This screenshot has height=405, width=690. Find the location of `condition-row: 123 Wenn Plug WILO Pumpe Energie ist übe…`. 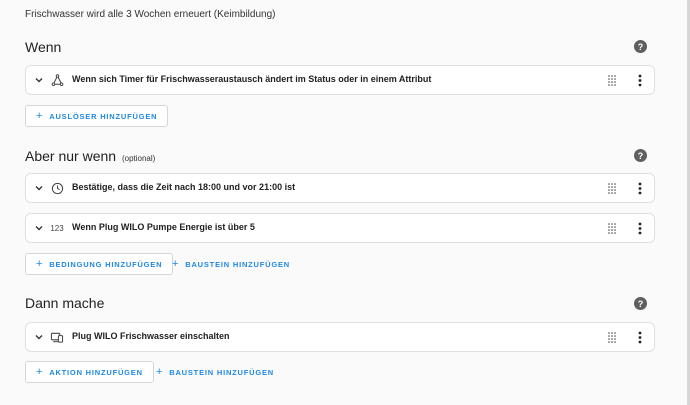

condition-row: 123 Wenn Plug WILO Pumpe Energie ist übe… is located at coordinates (340, 228).